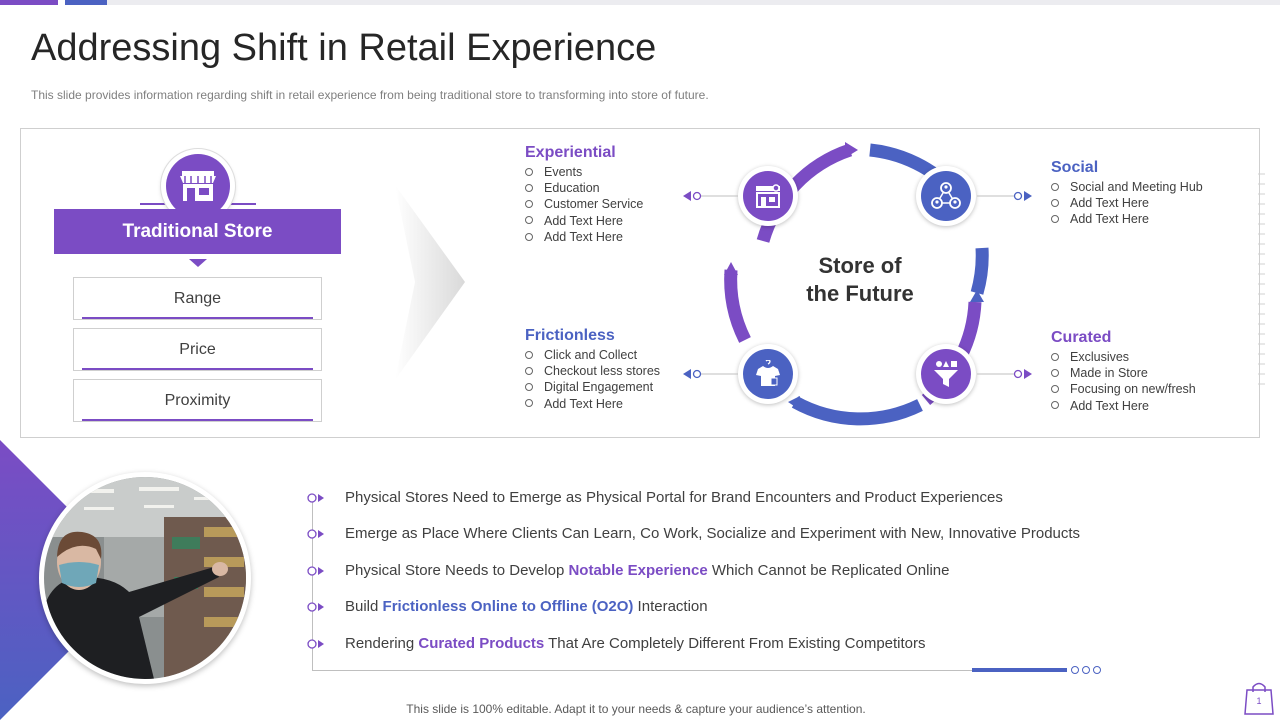 This screenshot has width=1280, height=720. What do you see at coordinates (1123, 389) in the screenshot?
I see `list-item: Focusing on new/fresh` at bounding box center [1123, 389].